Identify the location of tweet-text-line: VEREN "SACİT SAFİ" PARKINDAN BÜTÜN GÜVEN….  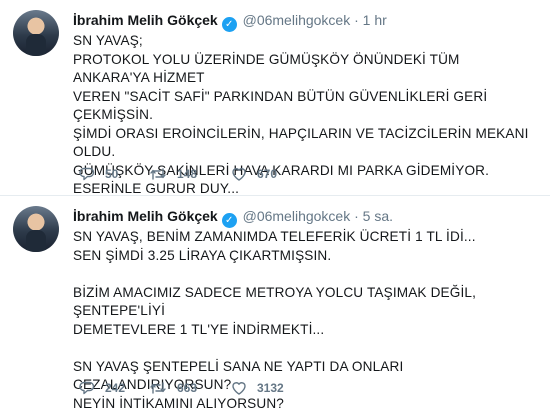
(280, 105).